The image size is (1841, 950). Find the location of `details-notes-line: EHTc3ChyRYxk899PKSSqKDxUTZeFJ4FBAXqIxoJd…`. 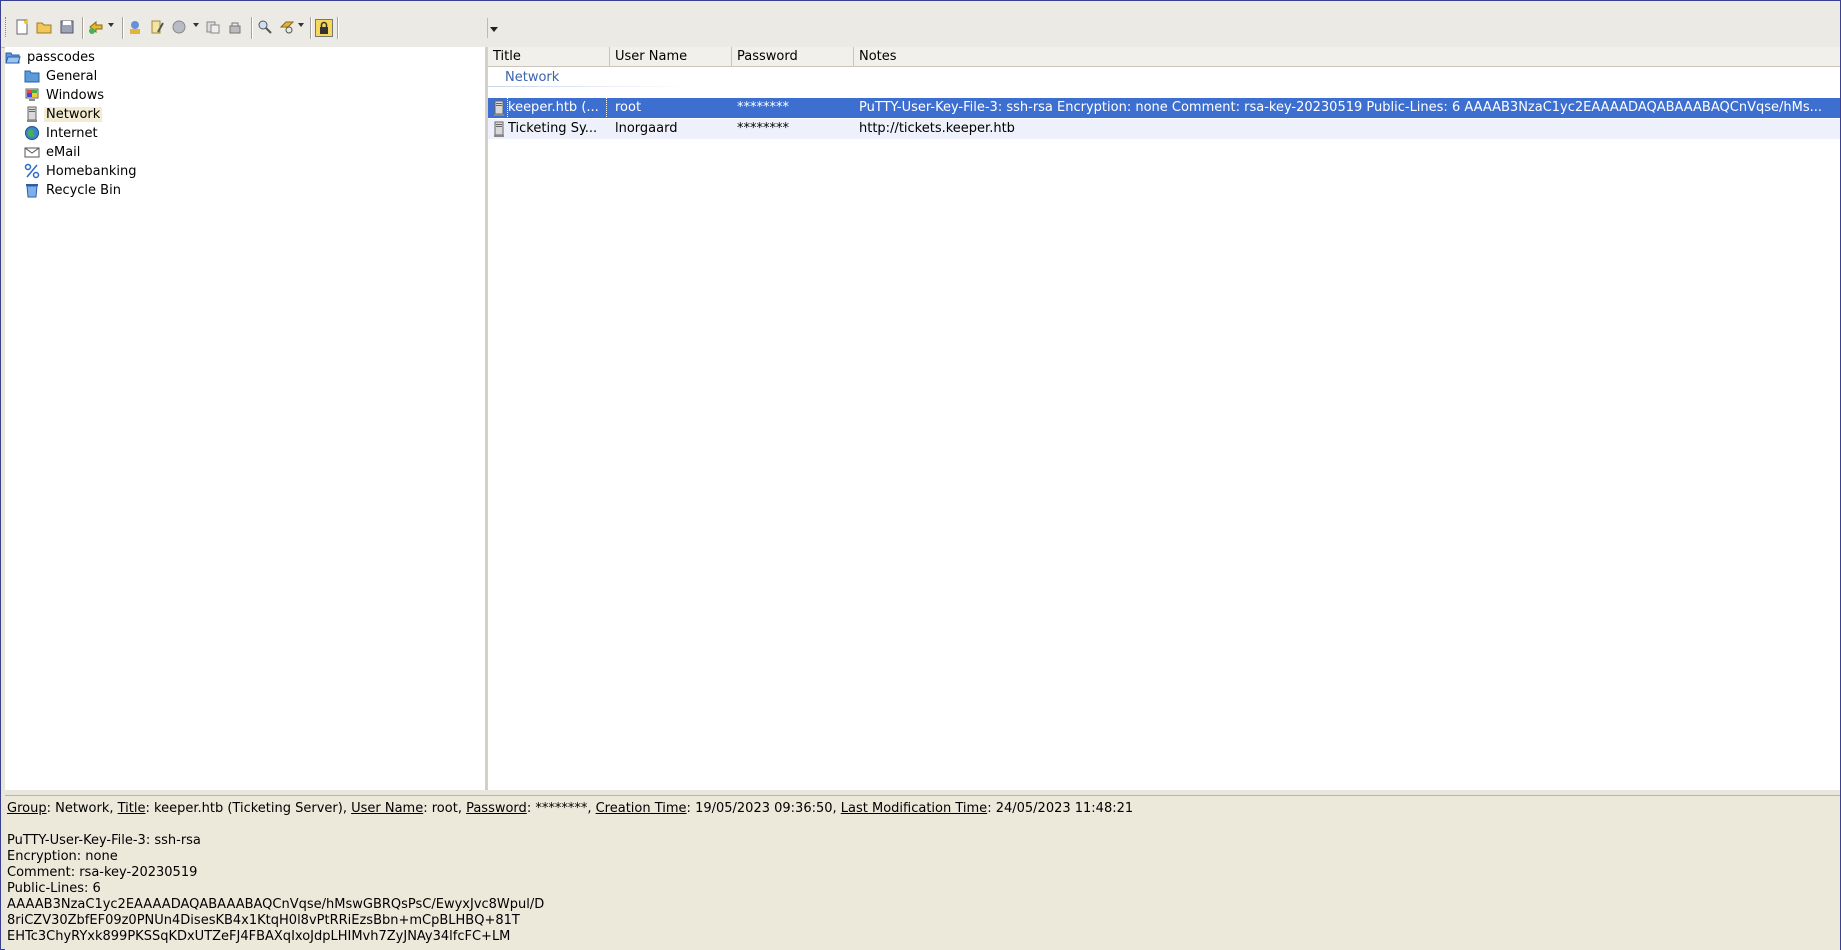

details-notes-line: EHTc3ChyRYxk899PKSSqKDxUTZeFJ4FBAXqIxoJd… is located at coordinates (259, 936).